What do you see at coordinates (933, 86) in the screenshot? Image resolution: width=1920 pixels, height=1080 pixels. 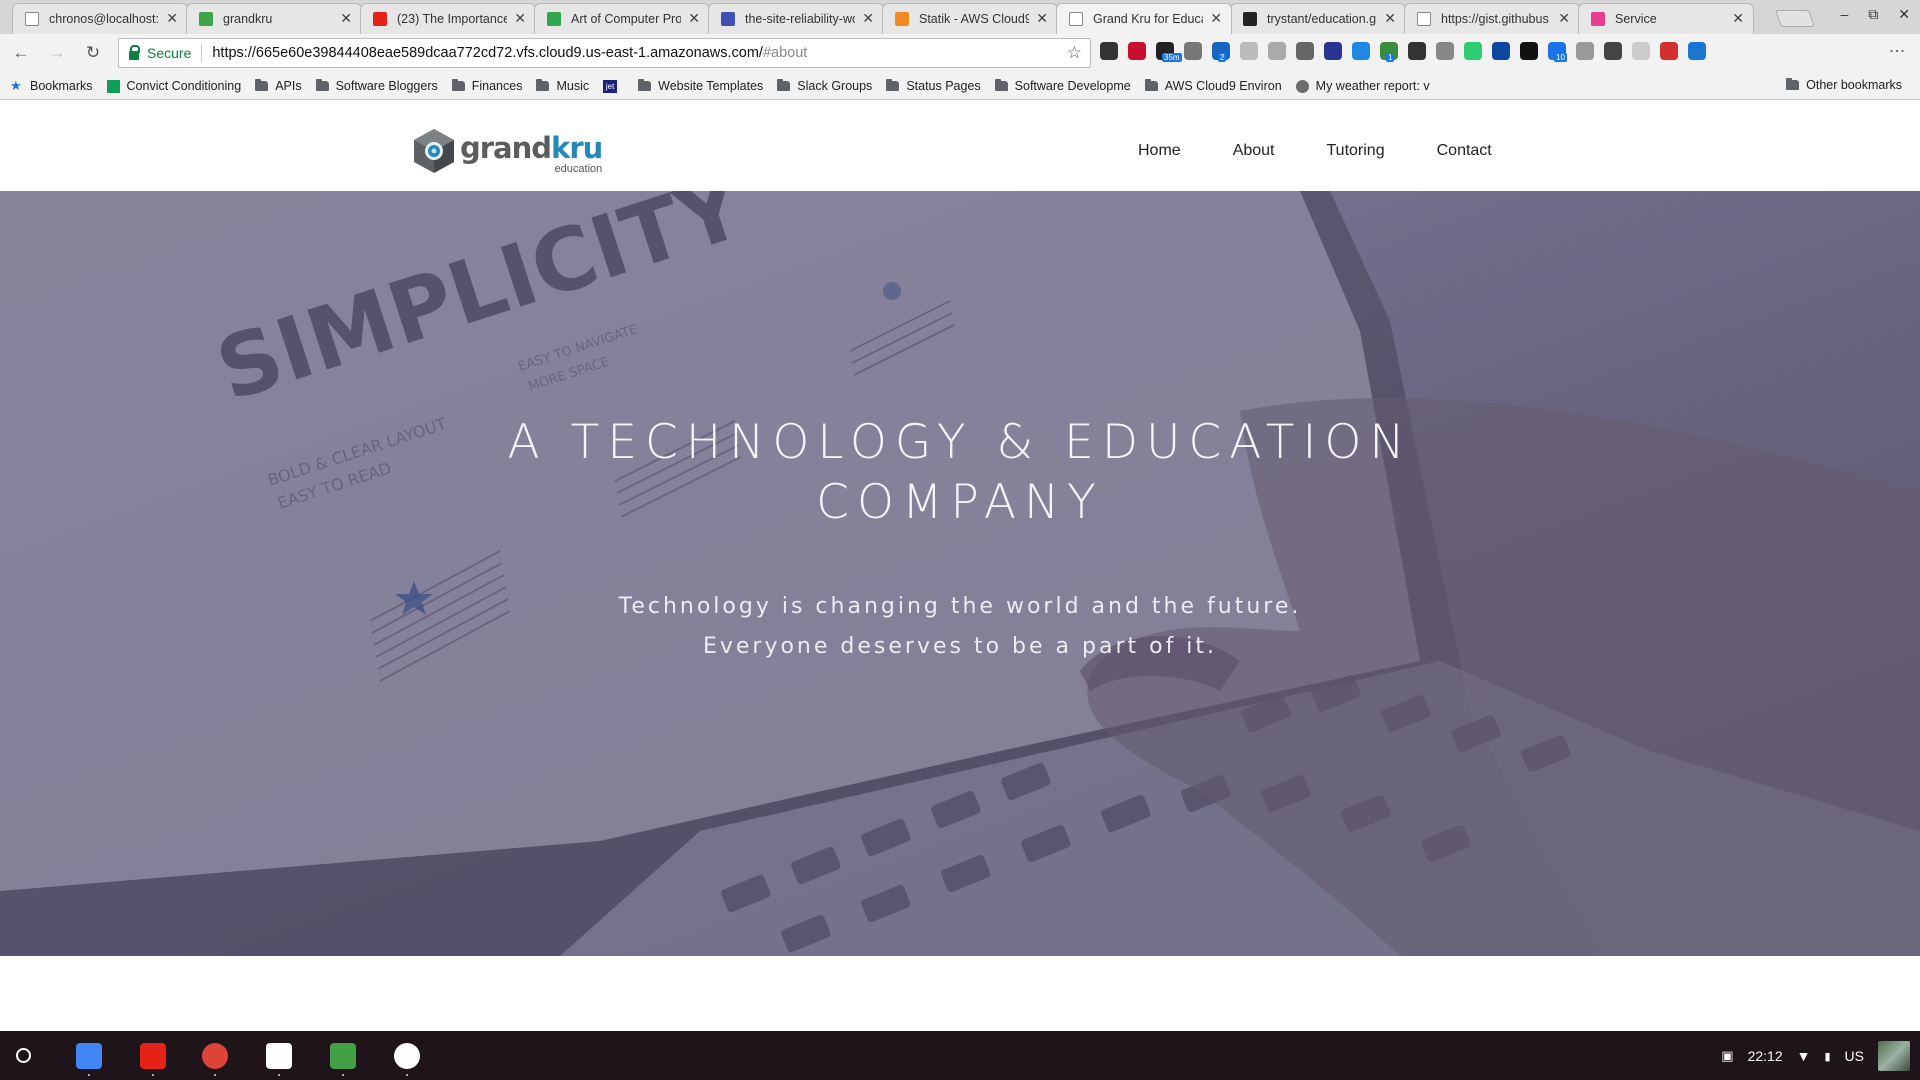 I see `bookmark-item: Status Pages` at bounding box center [933, 86].